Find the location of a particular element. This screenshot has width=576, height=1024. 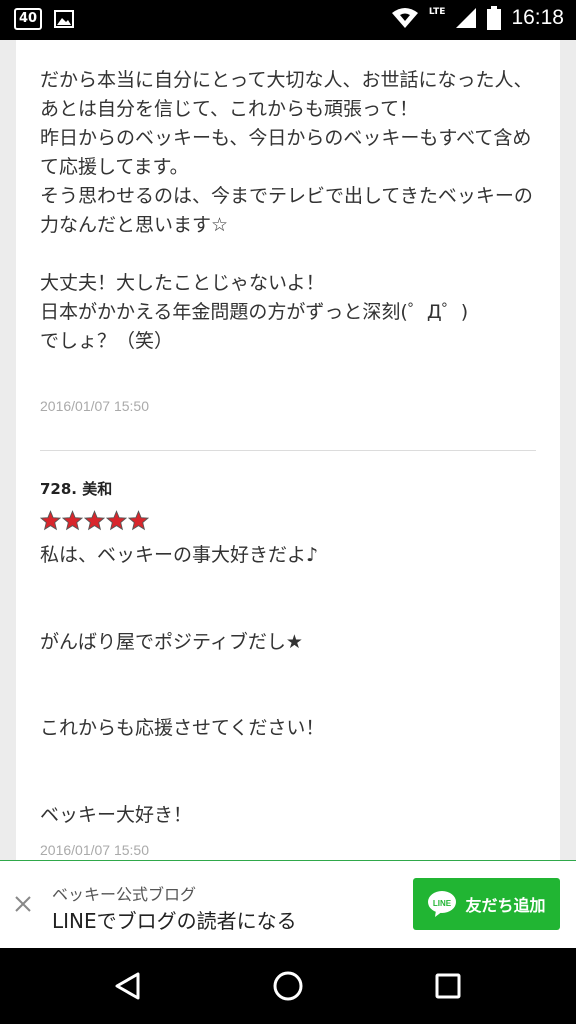

comment-author: 美和 is located at coordinates (97, 489).